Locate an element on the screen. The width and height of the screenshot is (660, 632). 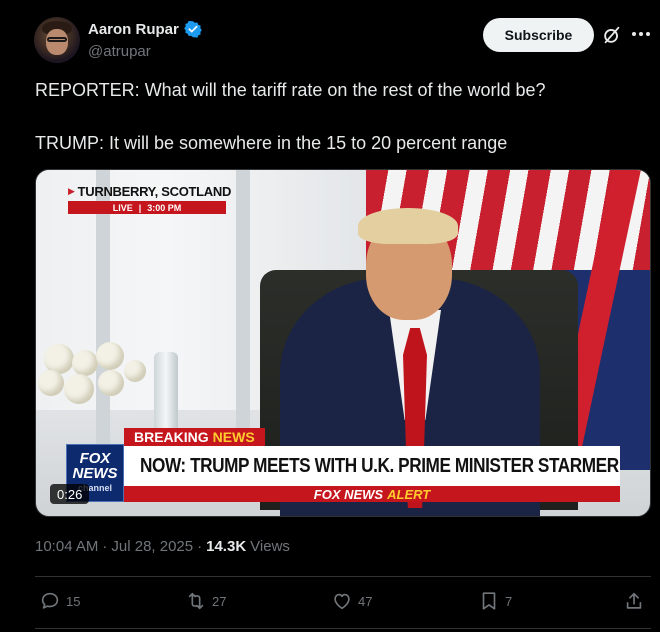
repost-count: 27 is located at coordinates (219, 601).